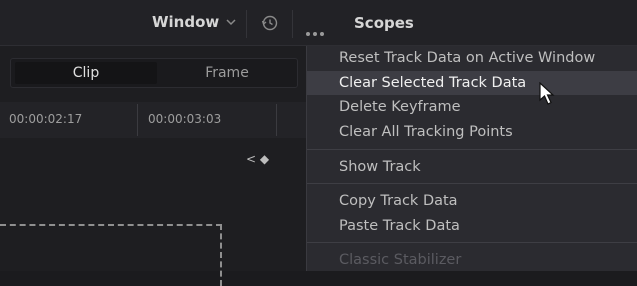 This screenshot has width=637, height=286. What do you see at coordinates (270, 23) in the screenshot?
I see `history-icon` at bounding box center [270, 23].